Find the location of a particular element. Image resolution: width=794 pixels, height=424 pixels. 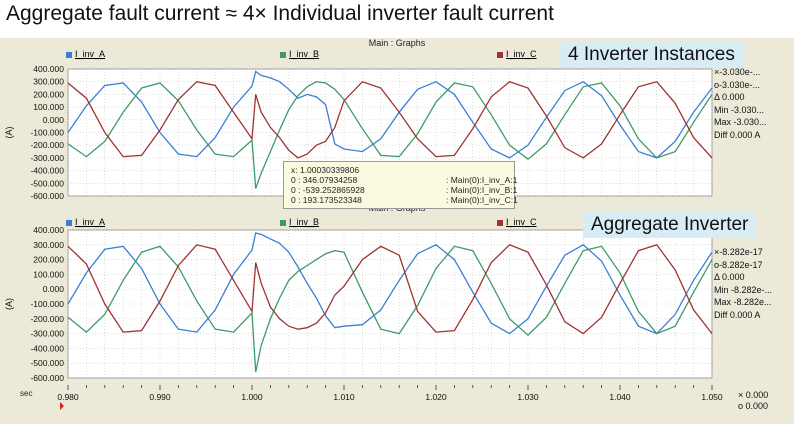

tooltip-row: 0 : 346.07934258 is located at coordinates (324, 180).